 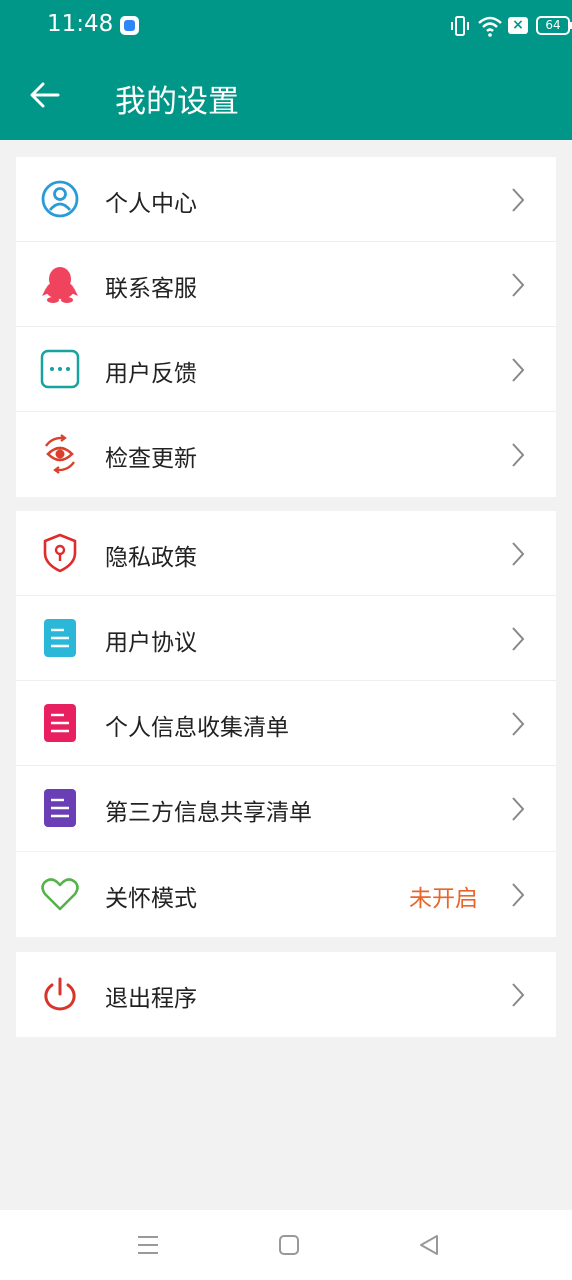 I want to click on app-header: 11:48 × 64 我的设置, so click(x=286, y=70).